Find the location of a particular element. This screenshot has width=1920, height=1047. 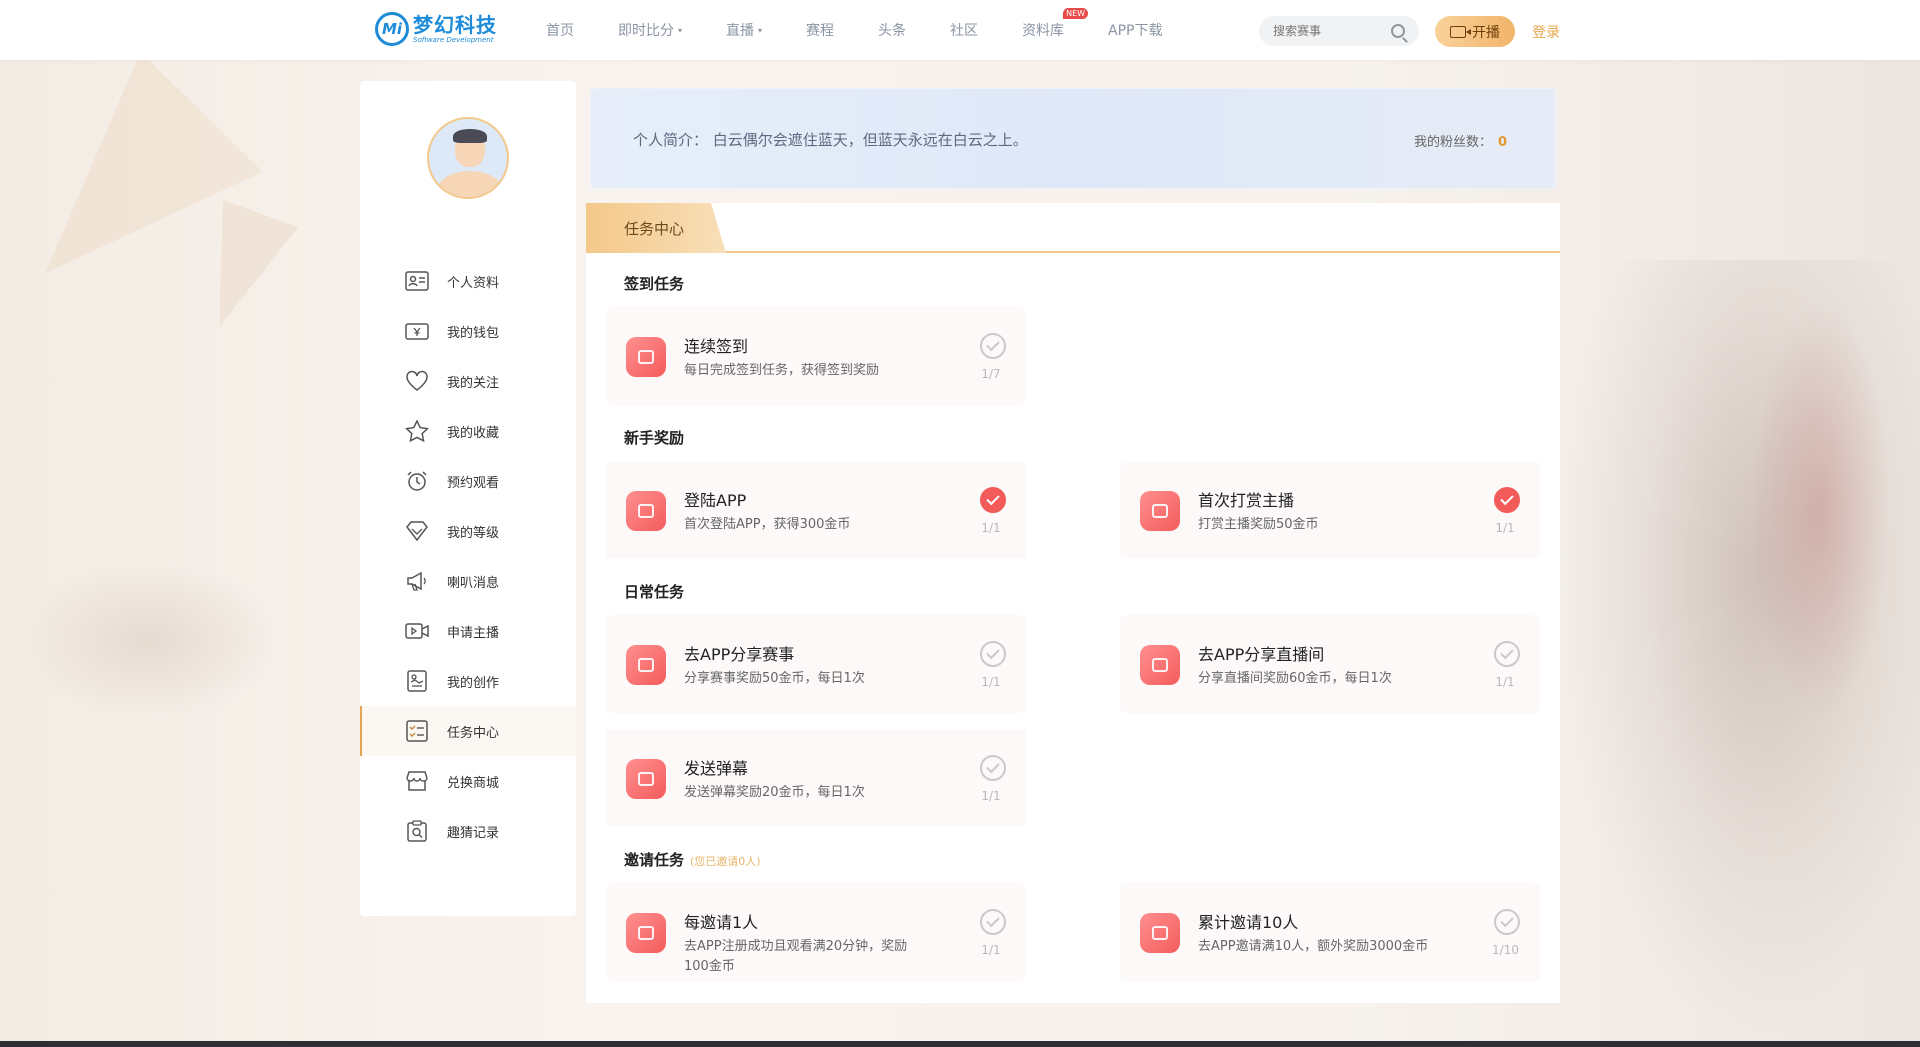

footer-bar is located at coordinates (960, 1044).